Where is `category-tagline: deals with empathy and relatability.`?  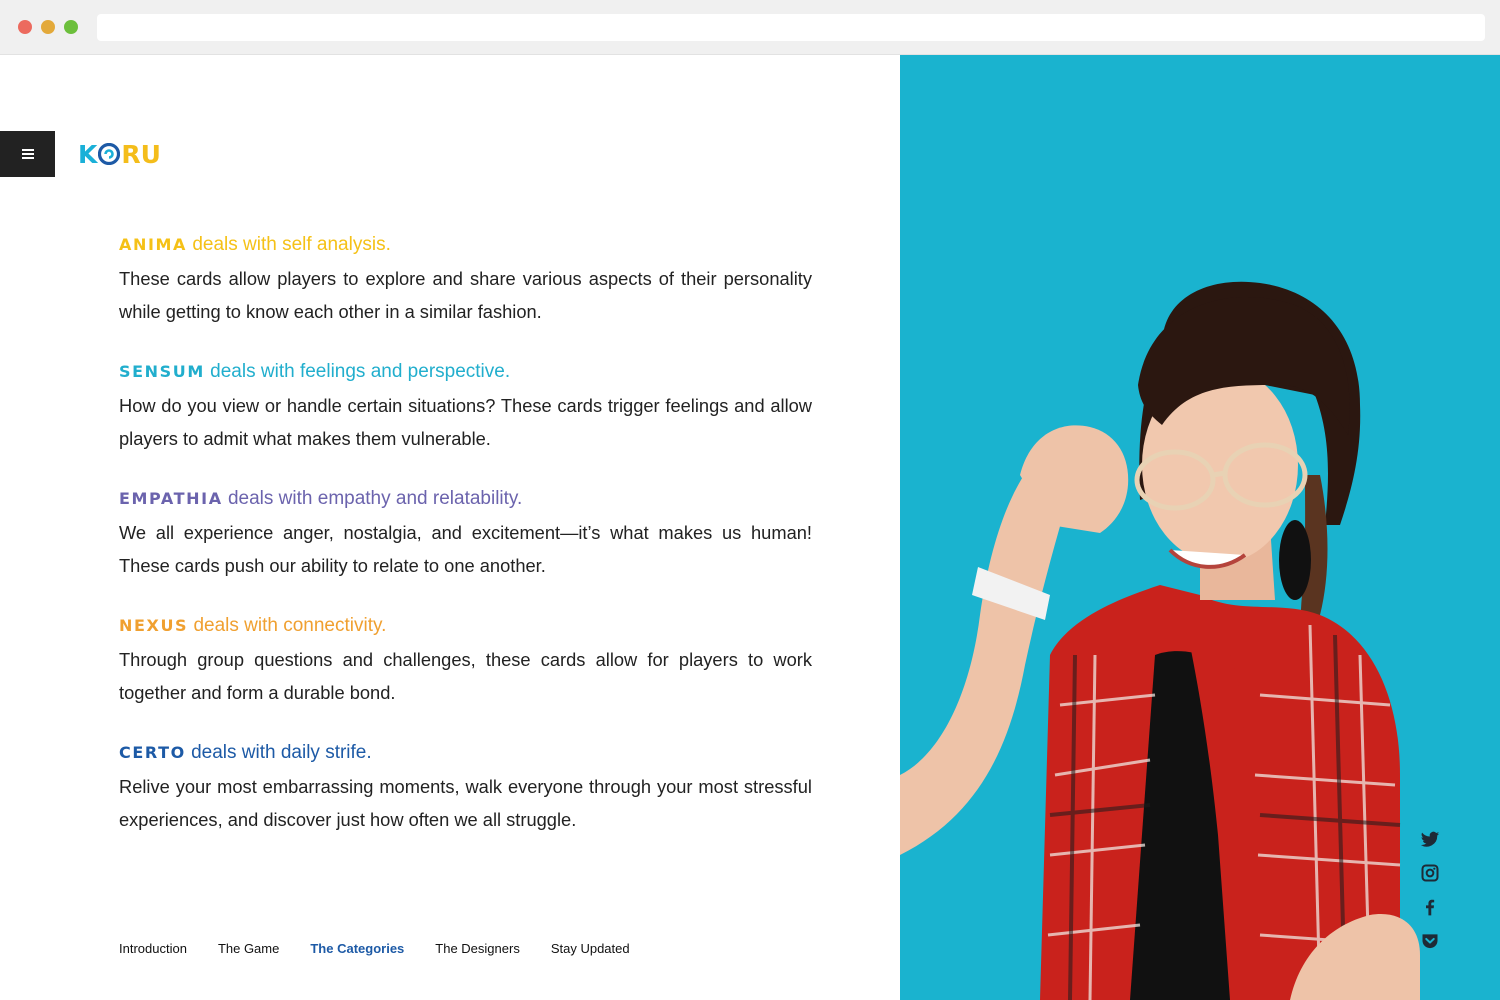
category-tagline: deals with empathy and relatability. is located at coordinates (375, 498).